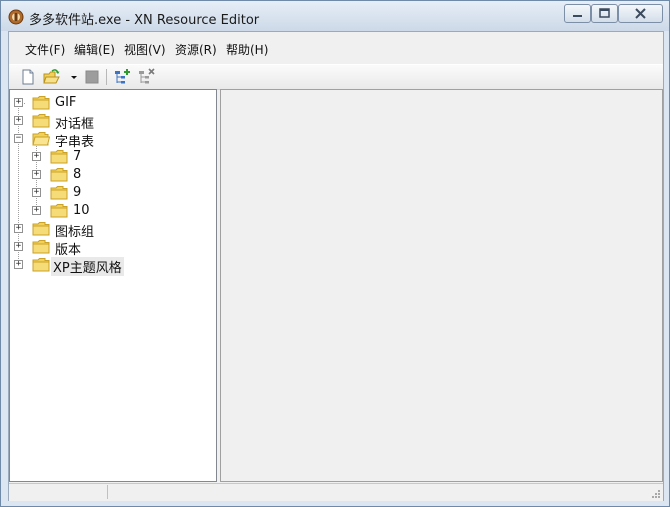 This screenshot has width=670, height=507. What do you see at coordinates (18, 138) in the screenshot?
I see `collapse-toggle: −` at bounding box center [18, 138].